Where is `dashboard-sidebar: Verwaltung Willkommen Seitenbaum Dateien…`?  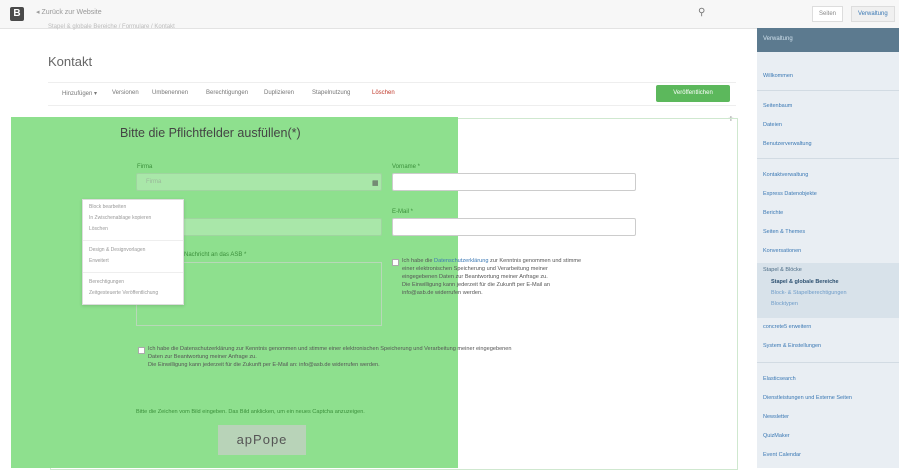 dashboard-sidebar: Verwaltung Willkommen Seitenbaum Dateien… is located at coordinates (828, 248).